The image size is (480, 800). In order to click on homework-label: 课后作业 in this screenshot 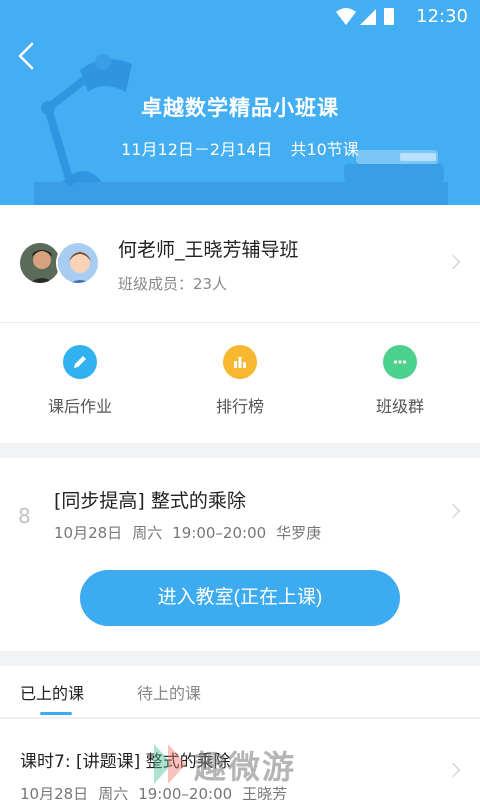, I will do `click(79, 406)`.